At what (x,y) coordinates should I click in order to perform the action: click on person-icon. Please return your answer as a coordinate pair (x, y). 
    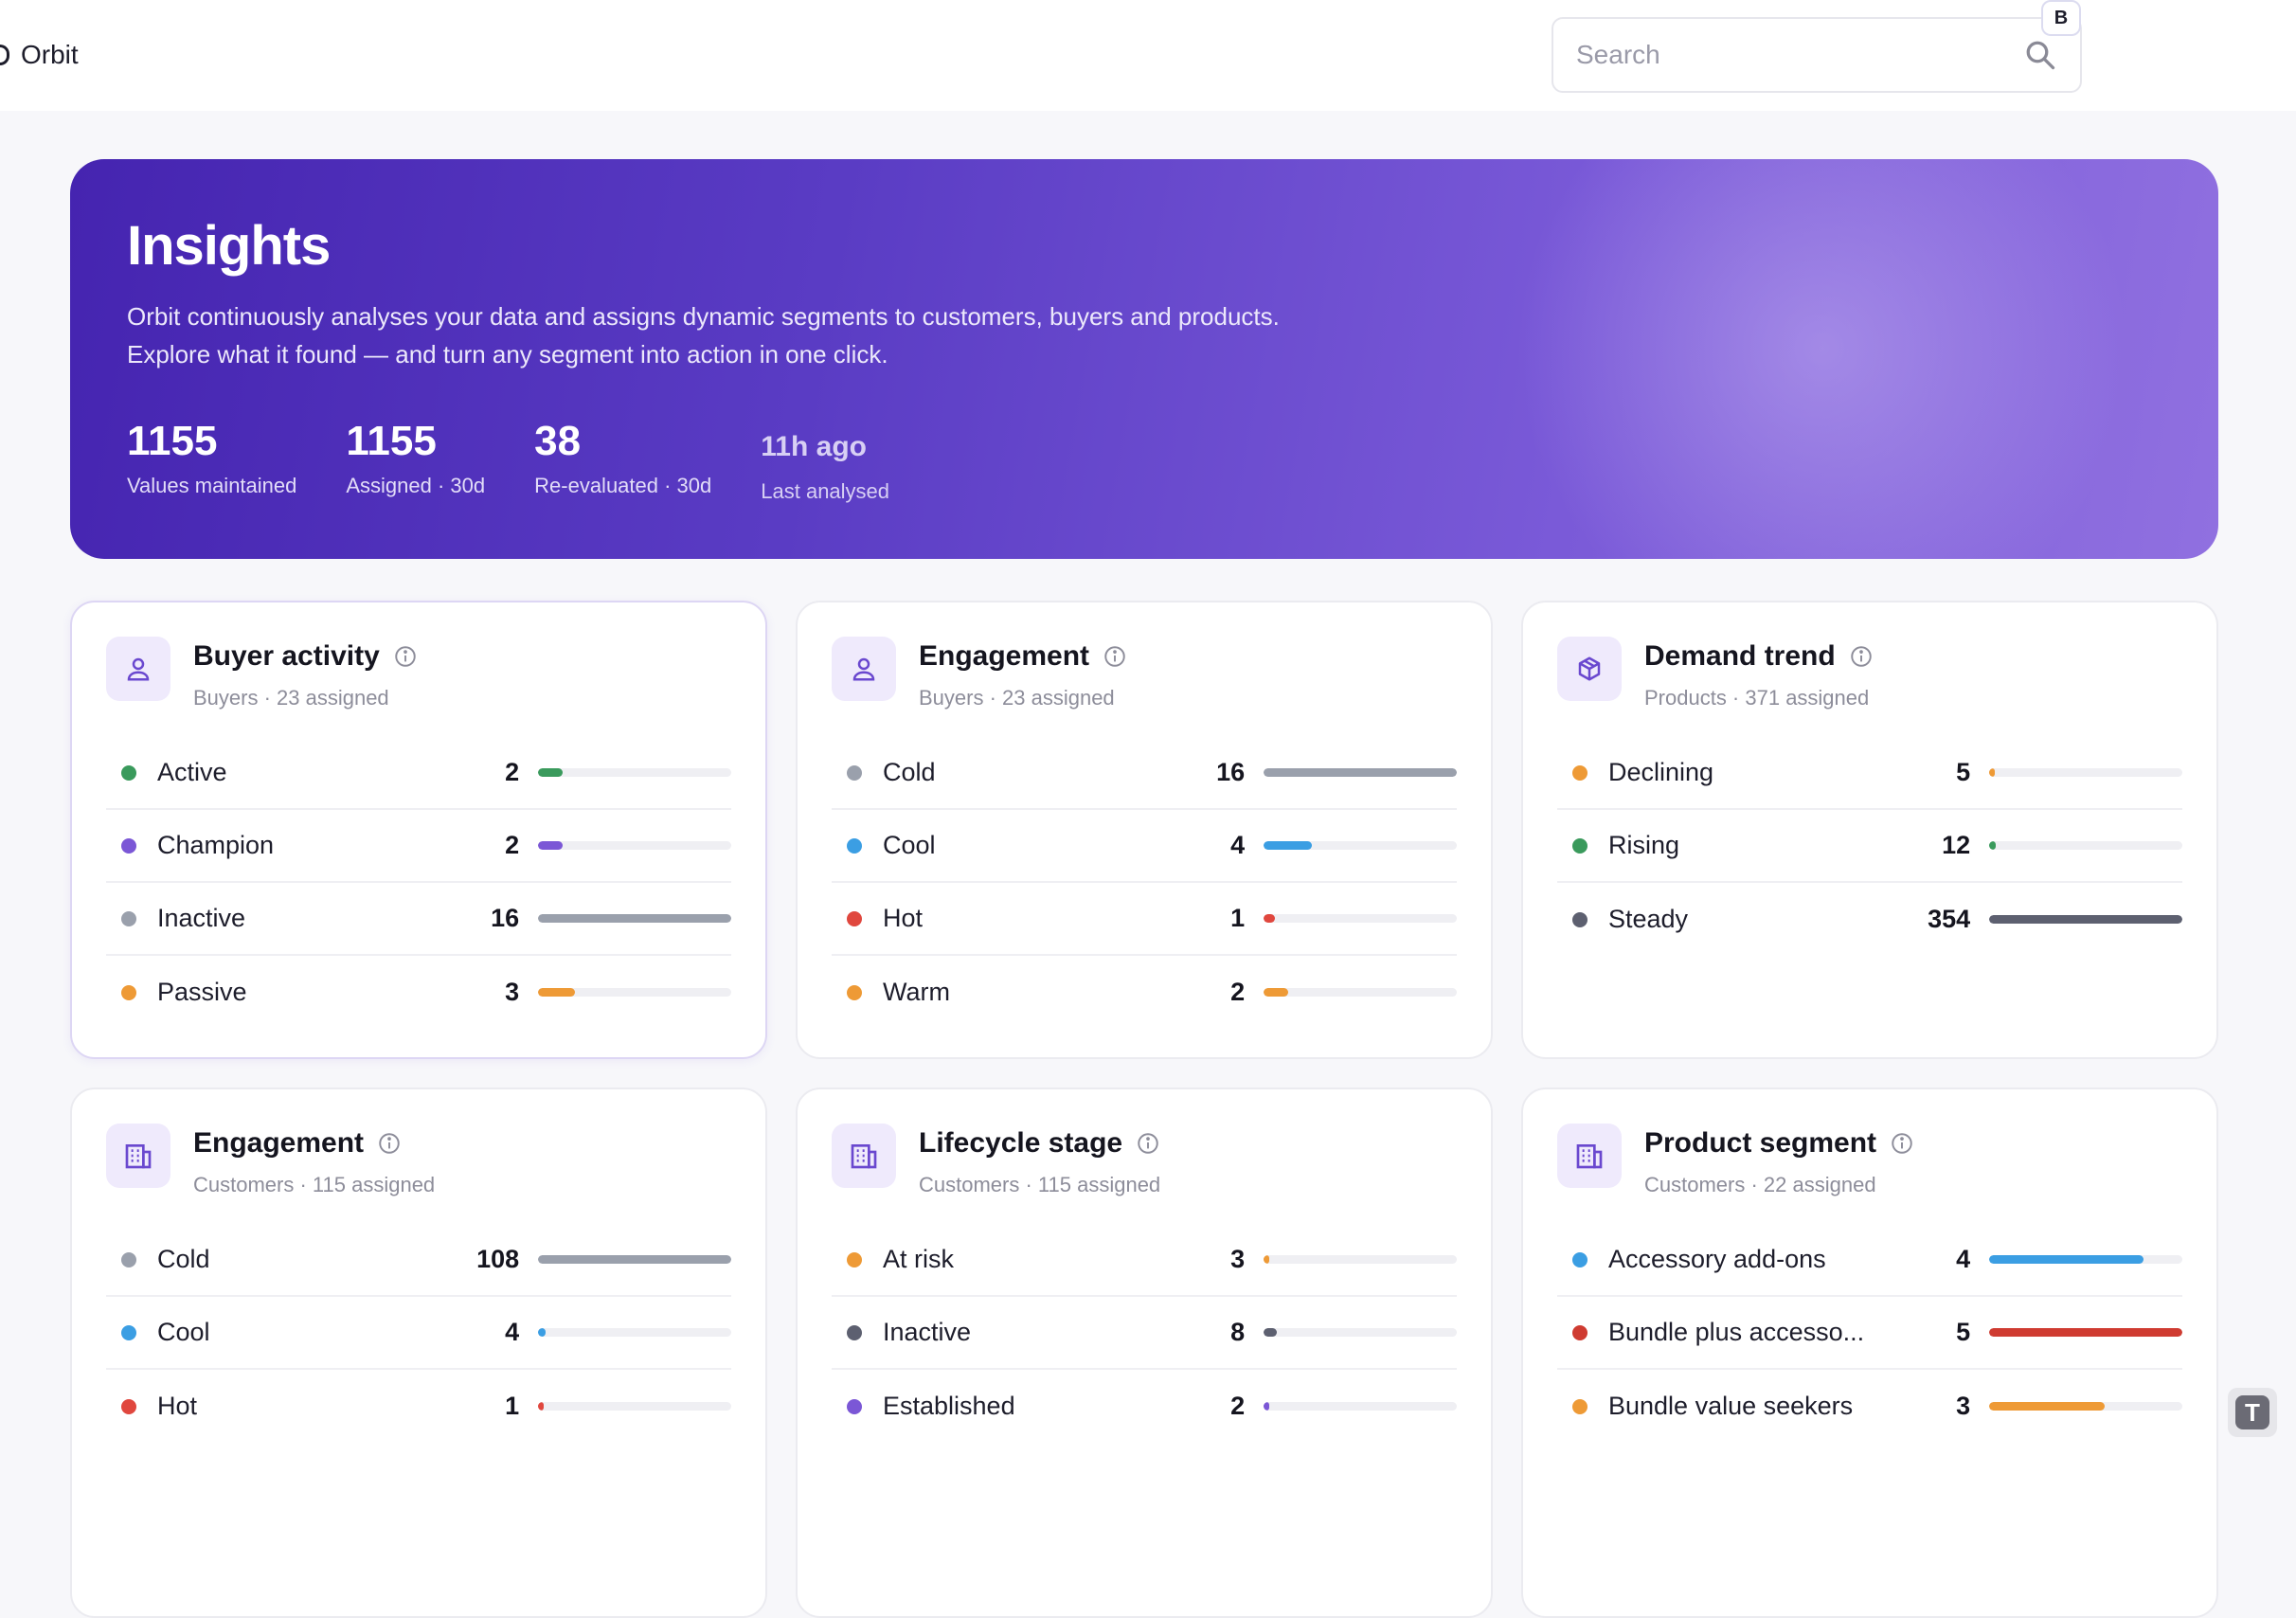
    Looking at the image, I should click on (864, 669).